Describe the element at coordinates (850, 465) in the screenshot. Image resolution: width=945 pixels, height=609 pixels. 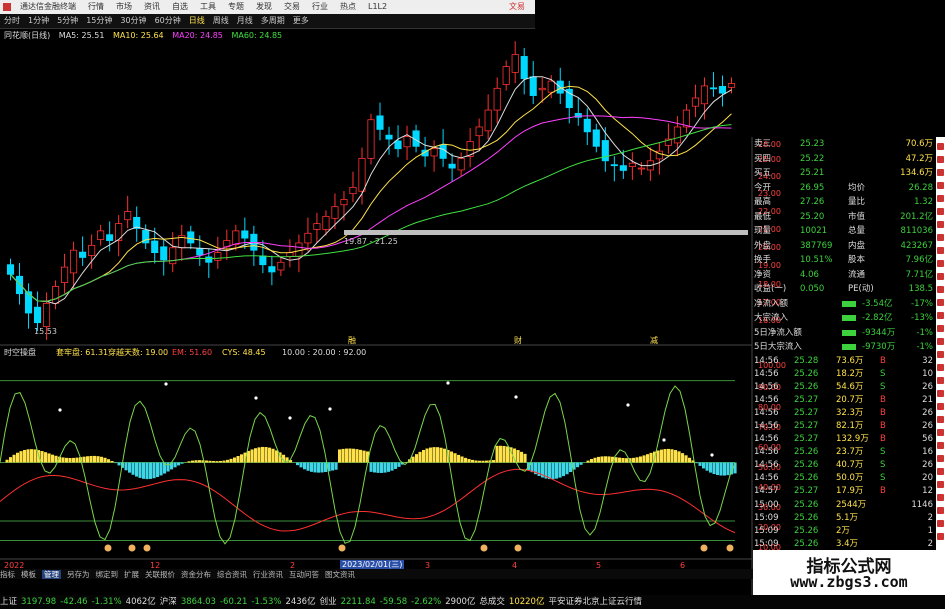
I see `tick-volume: 40.7万` at that location.